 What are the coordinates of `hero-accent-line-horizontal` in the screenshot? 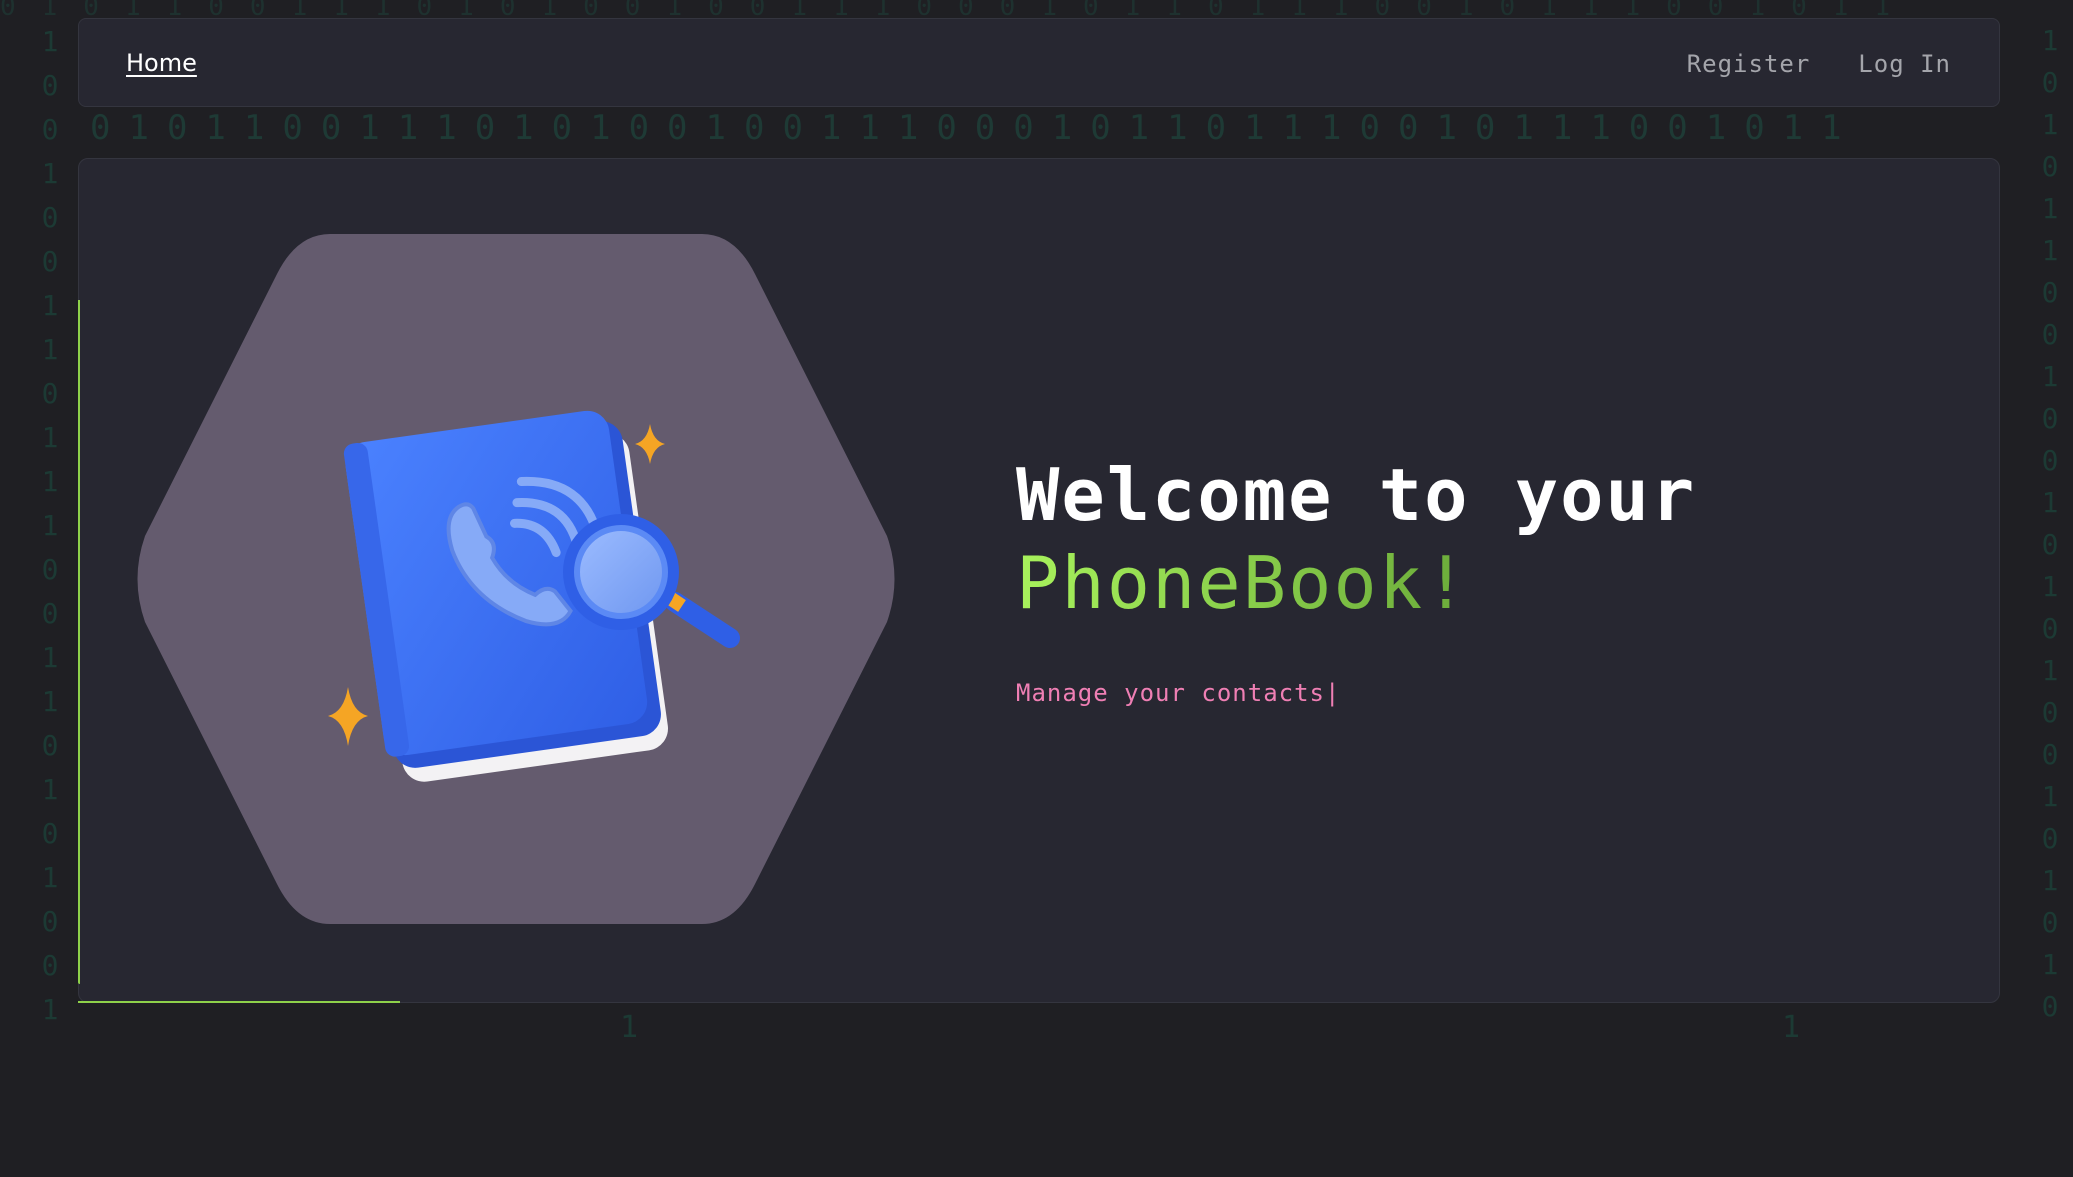 It's located at (239, 1002).